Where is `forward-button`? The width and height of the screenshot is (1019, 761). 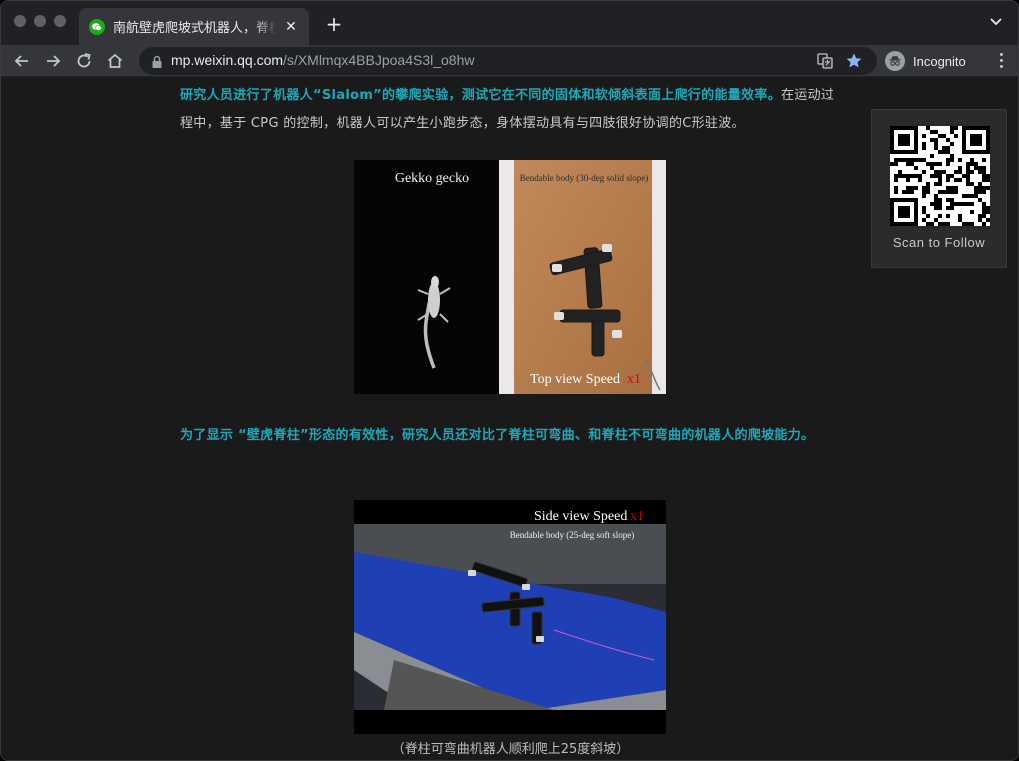 forward-button is located at coordinates (53, 61).